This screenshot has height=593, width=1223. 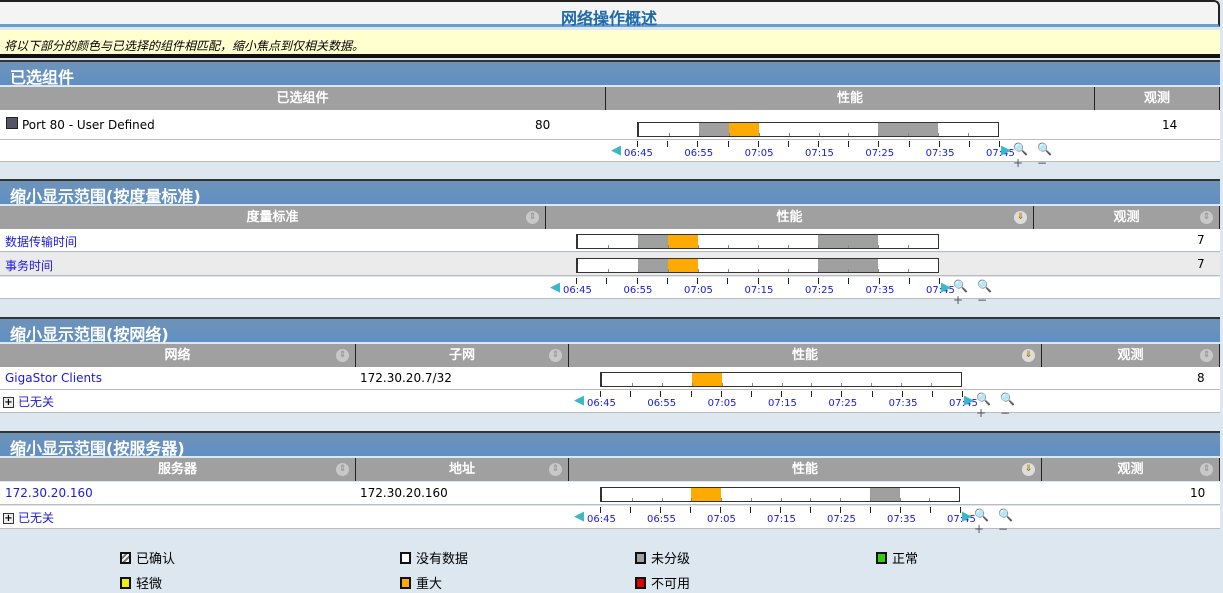 I want to click on col-header-metric: 度量标准 ⇕, so click(x=273, y=217).